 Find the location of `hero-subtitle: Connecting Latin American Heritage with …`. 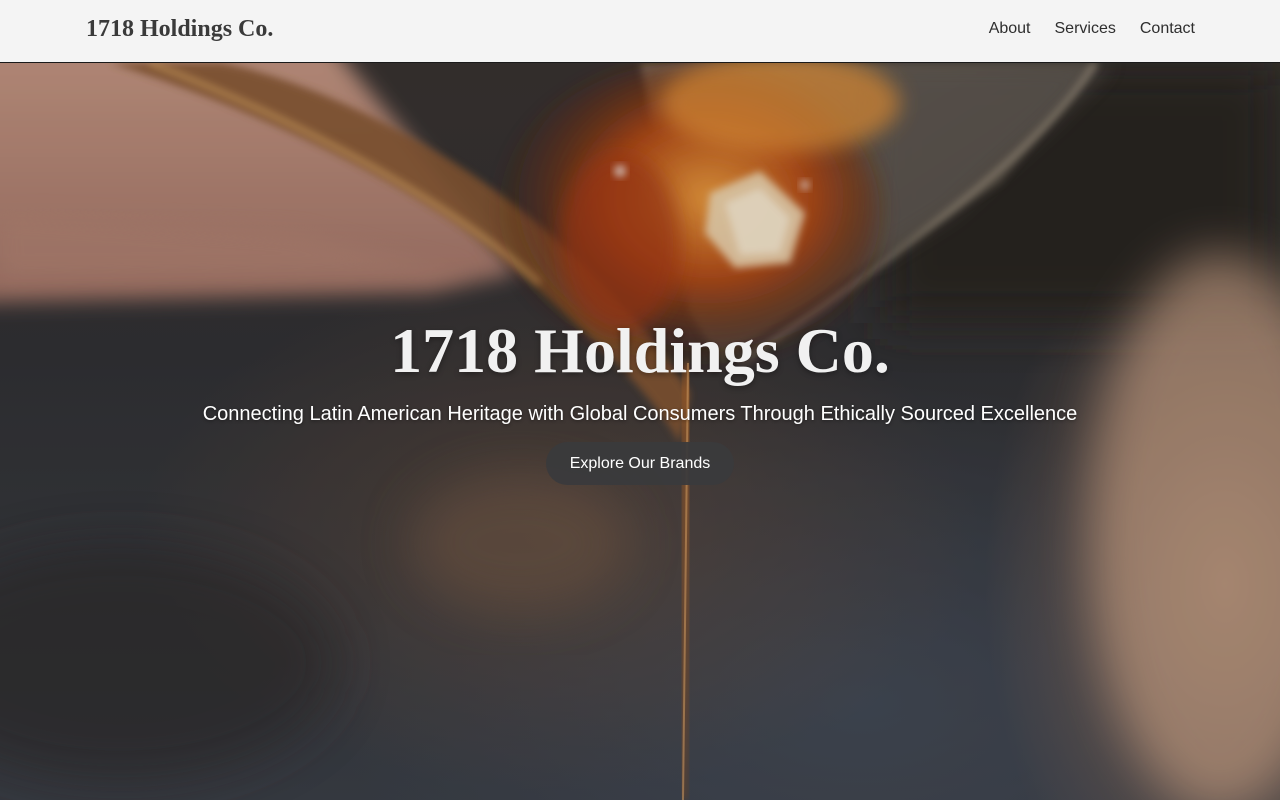

hero-subtitle: Connecting Latin American Heritage with … is located at coordinates (640, 414).